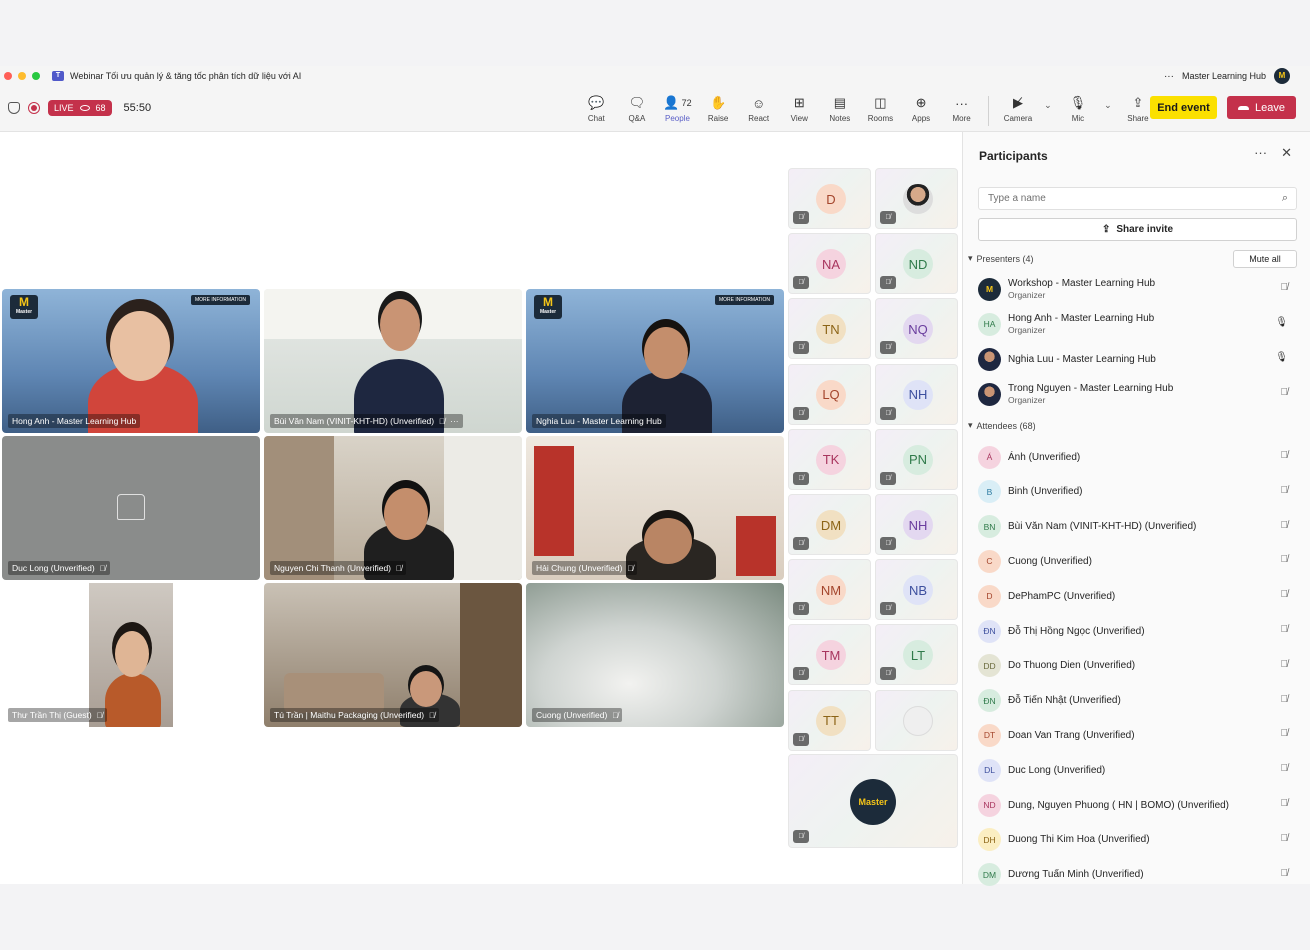 This screenshot has height=950, width=1310. I want to click on presenter-row: Nghia Luu - Master Learning Hub 🎙, so click(1138, 359).